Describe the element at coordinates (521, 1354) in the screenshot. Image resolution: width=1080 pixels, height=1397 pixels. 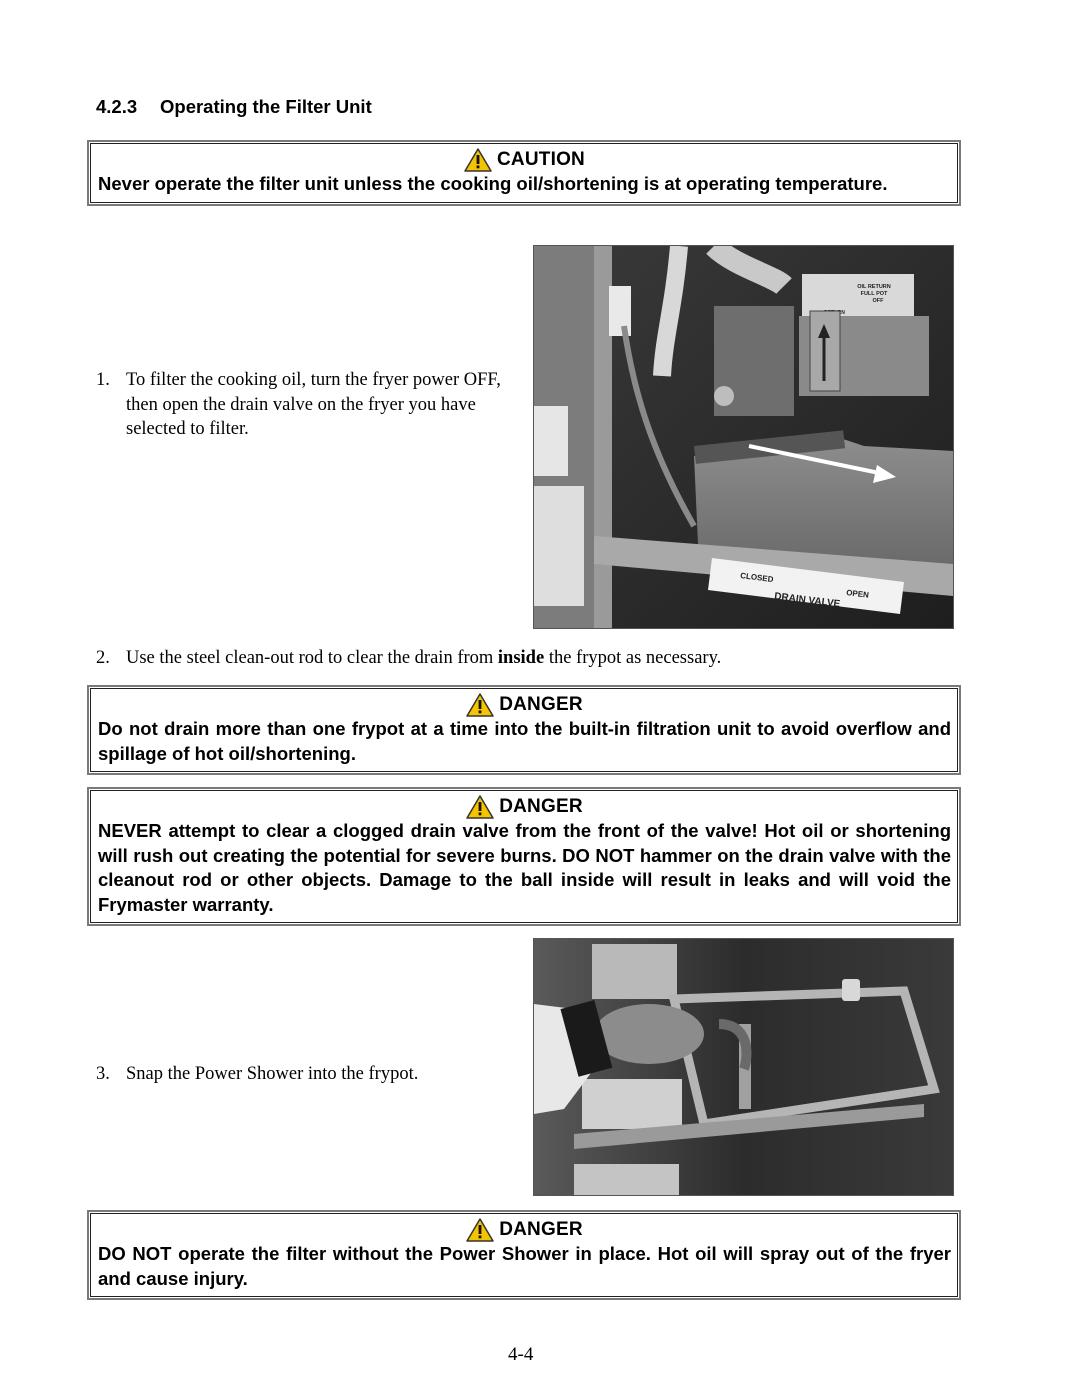
I see `page-number: 4-4` at that location.